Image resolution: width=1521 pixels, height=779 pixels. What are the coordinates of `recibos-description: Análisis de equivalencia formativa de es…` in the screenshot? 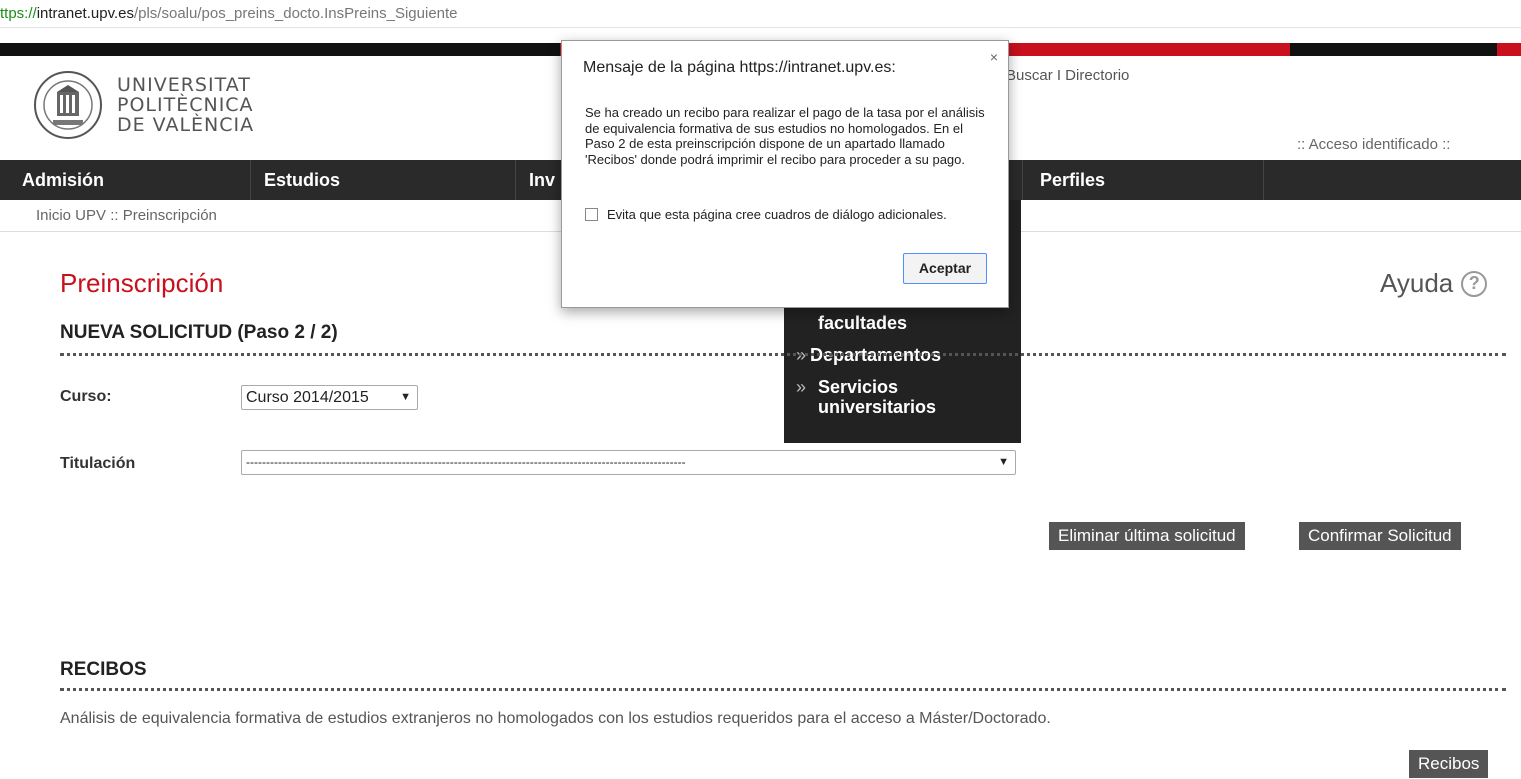 It's located at (555, 718).